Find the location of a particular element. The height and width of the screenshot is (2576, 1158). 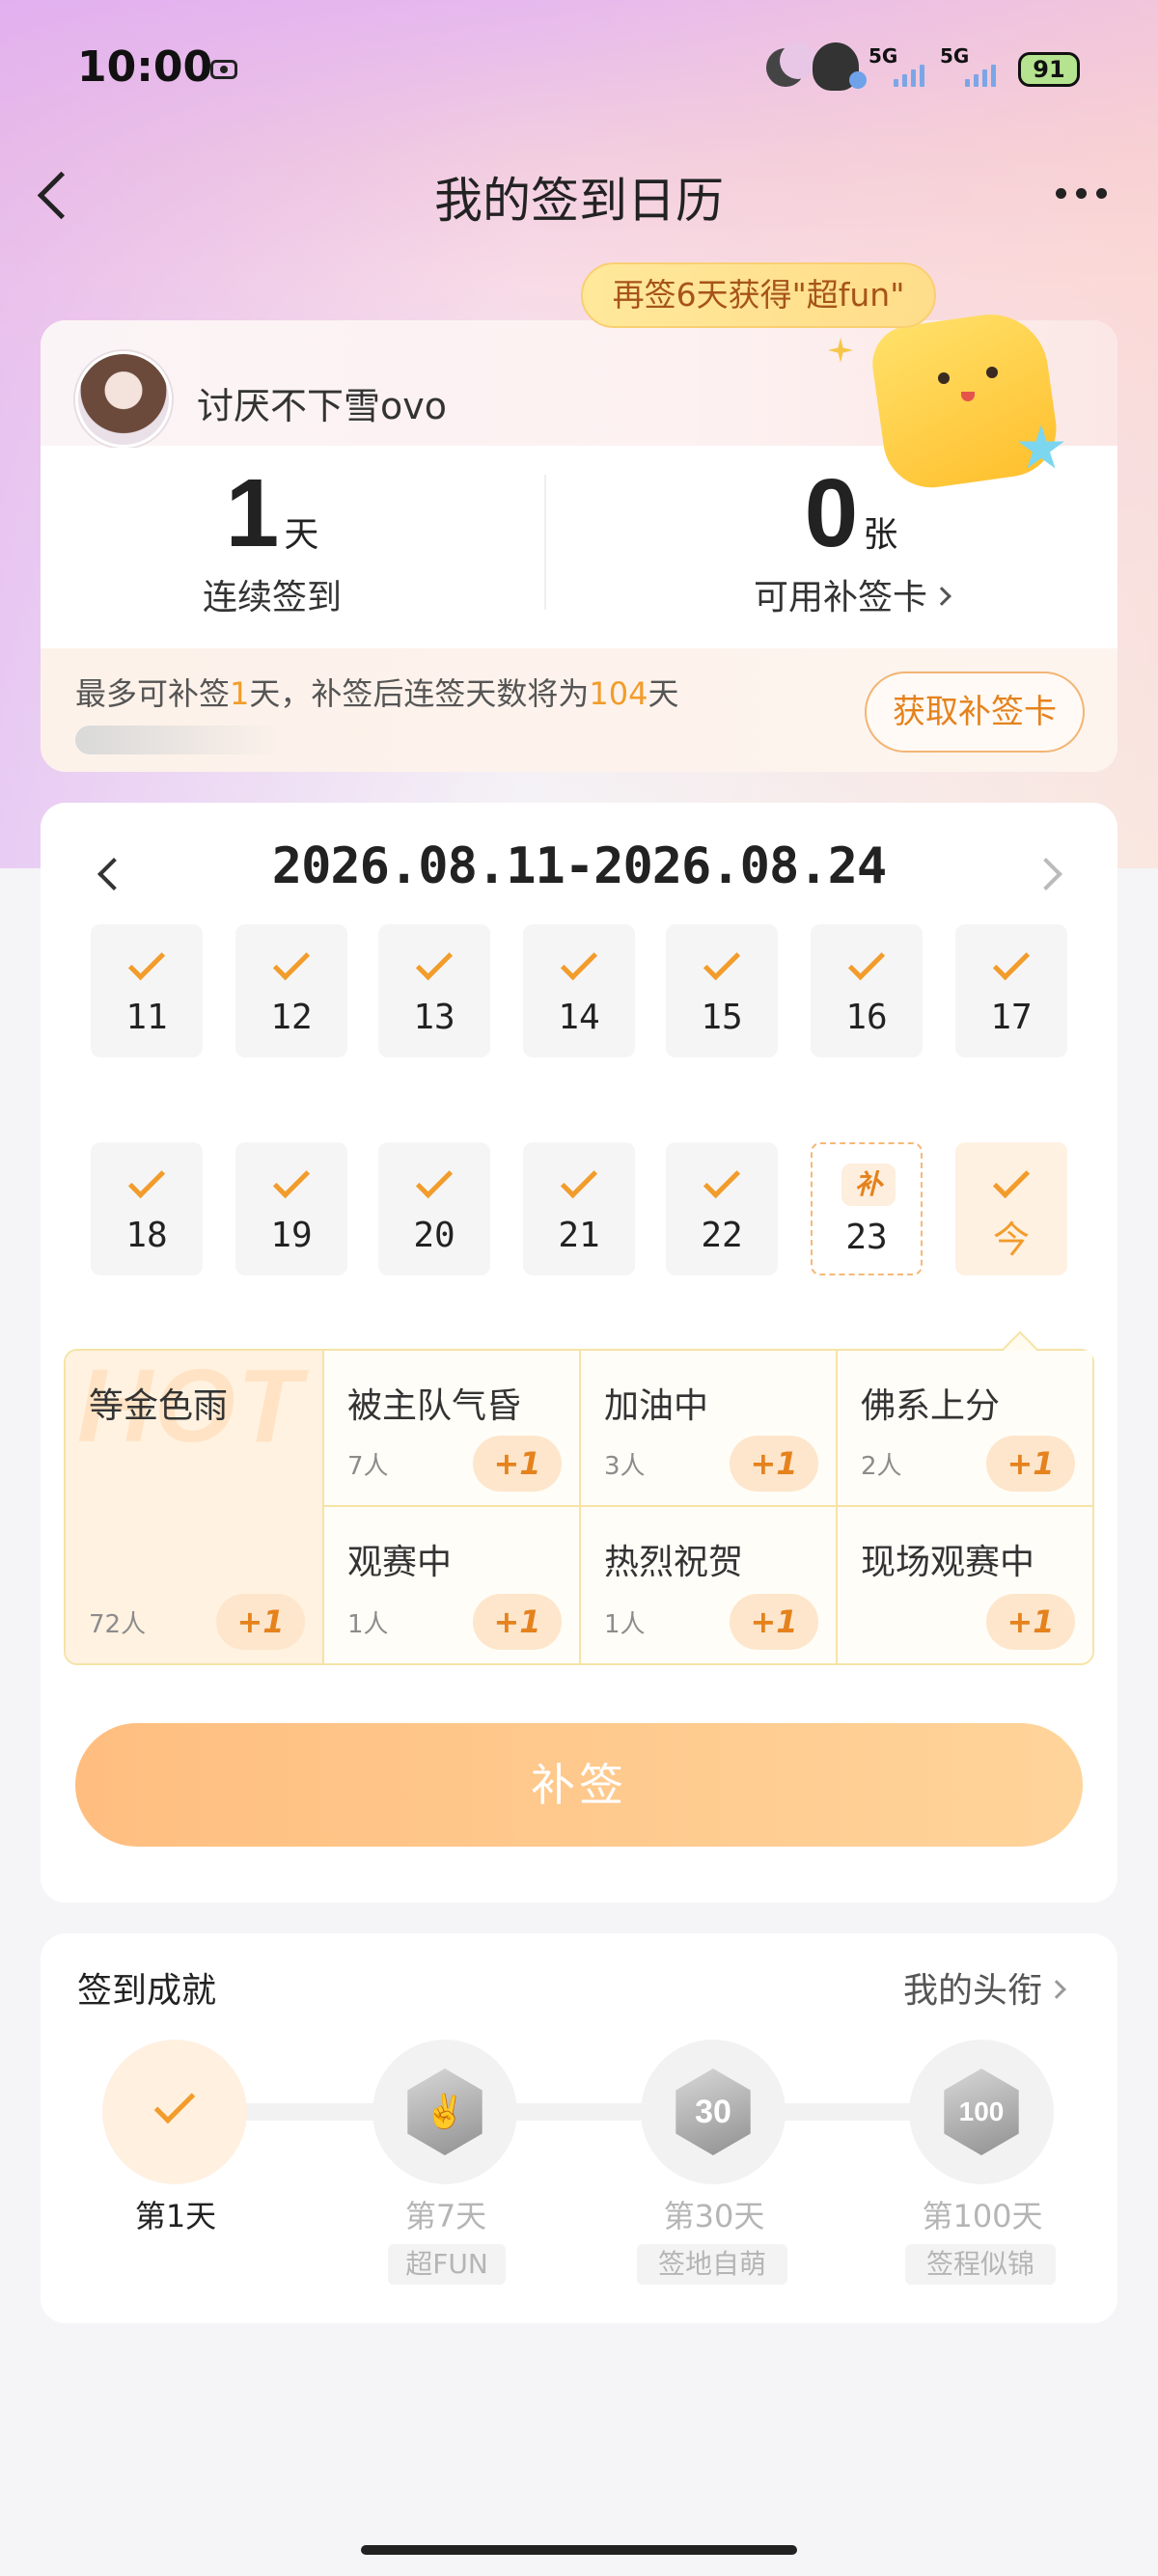

milestone-medal-day7: ✌ is located at coordinates (444, 2112).